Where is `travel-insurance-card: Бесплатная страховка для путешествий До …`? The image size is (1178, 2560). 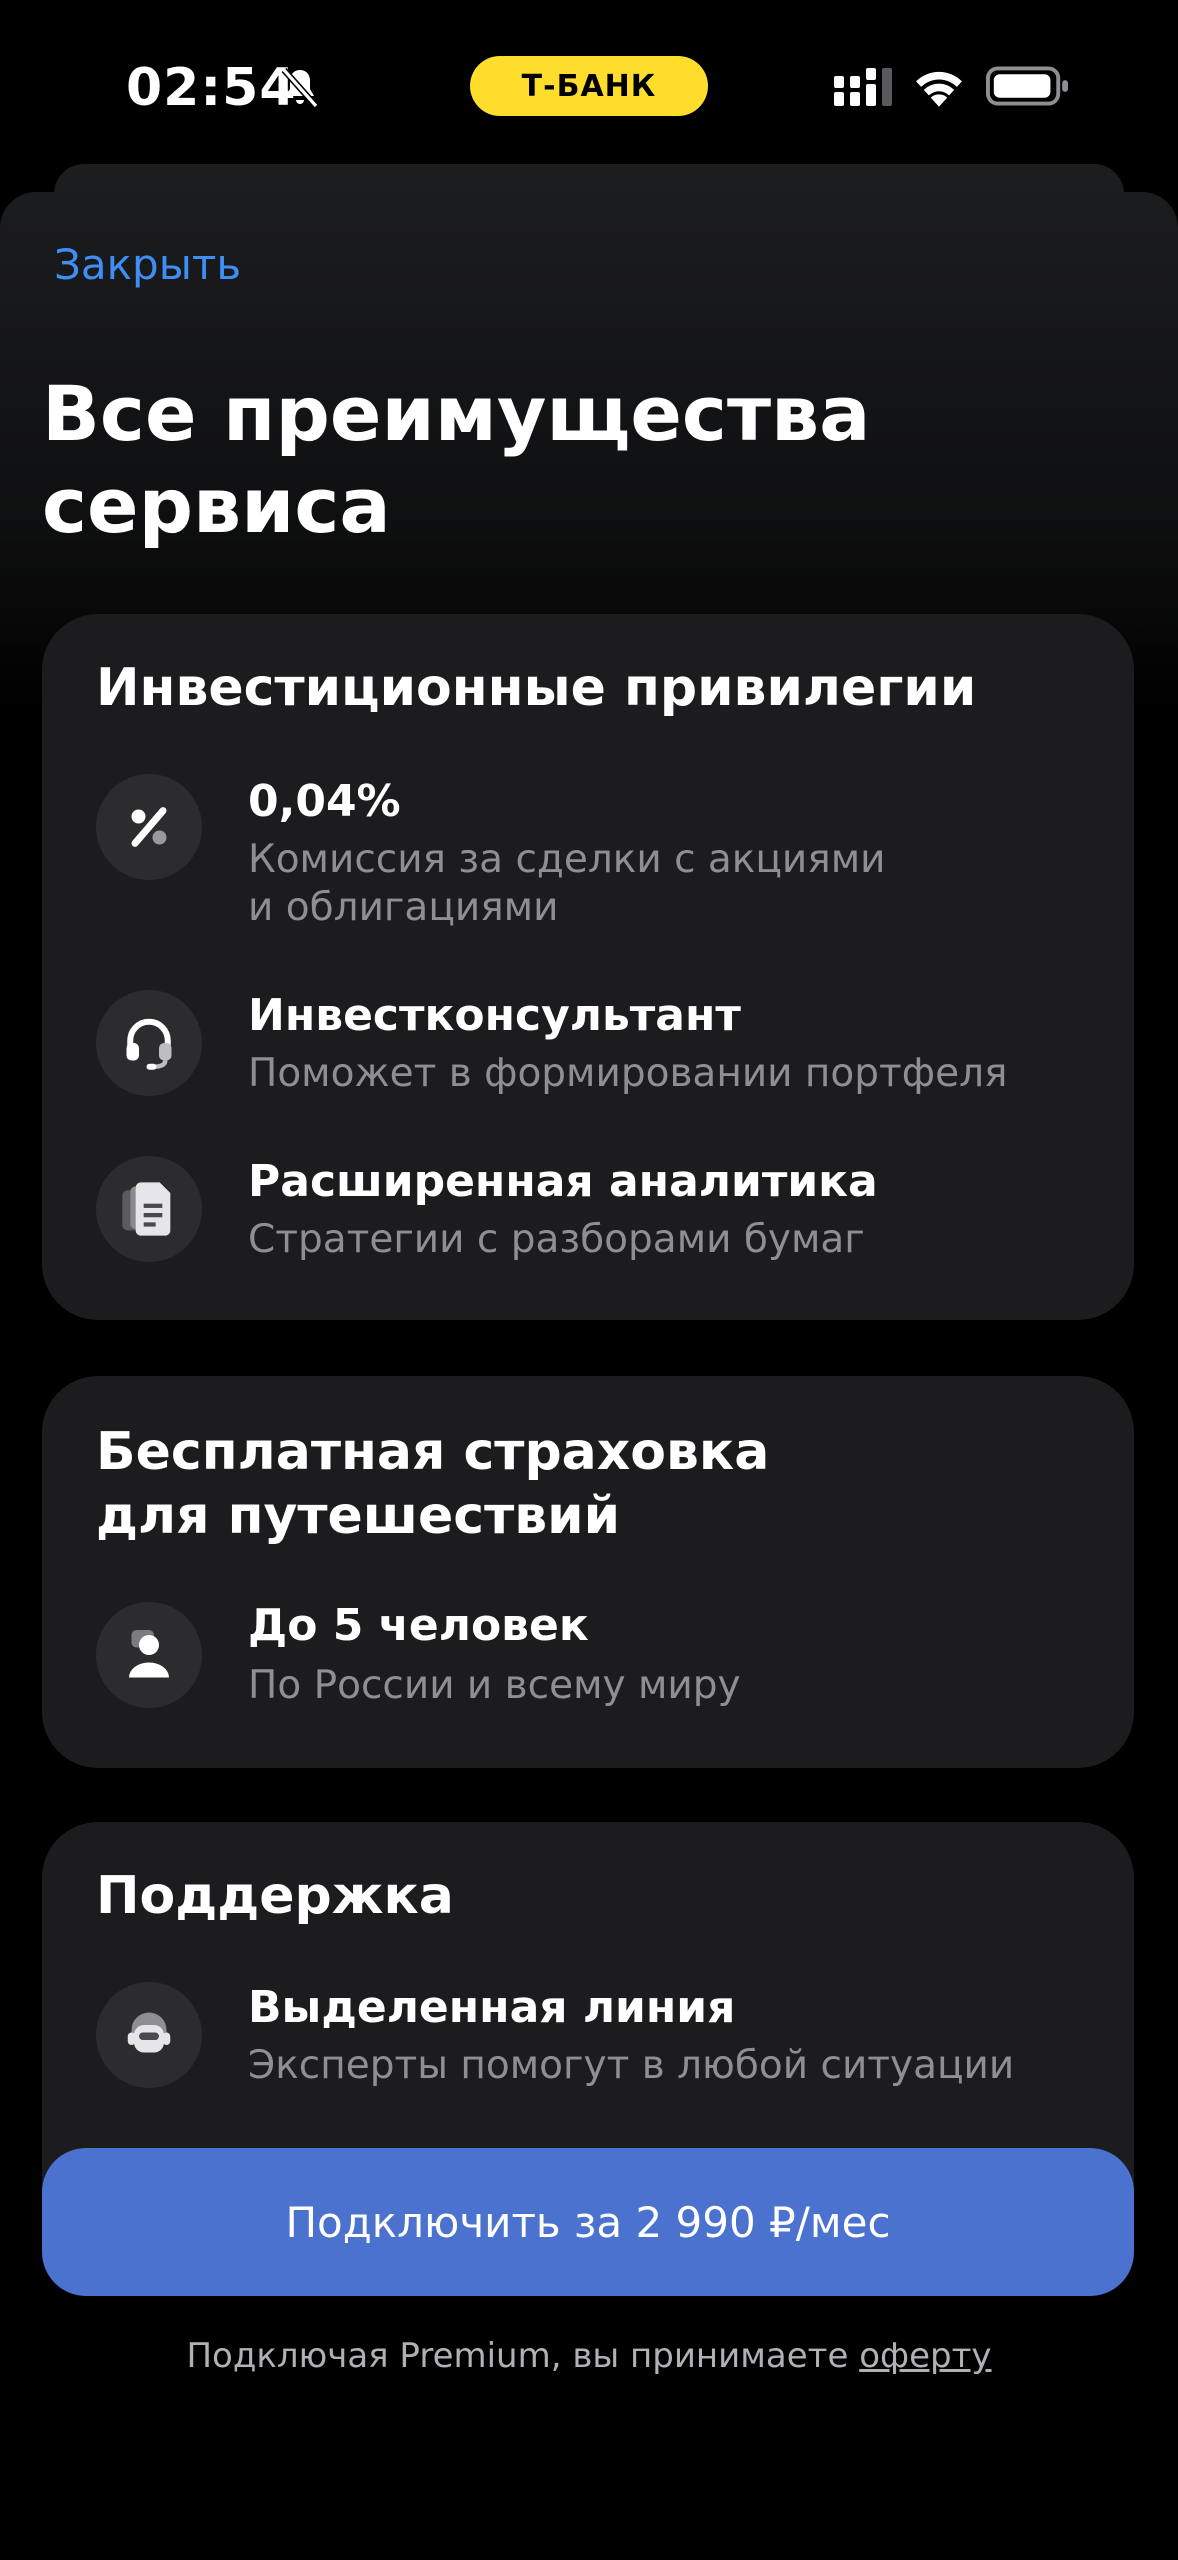 travel-insurance-card: Бесплатная страховка для путешествий До … is located at coordinates (588, 1572).